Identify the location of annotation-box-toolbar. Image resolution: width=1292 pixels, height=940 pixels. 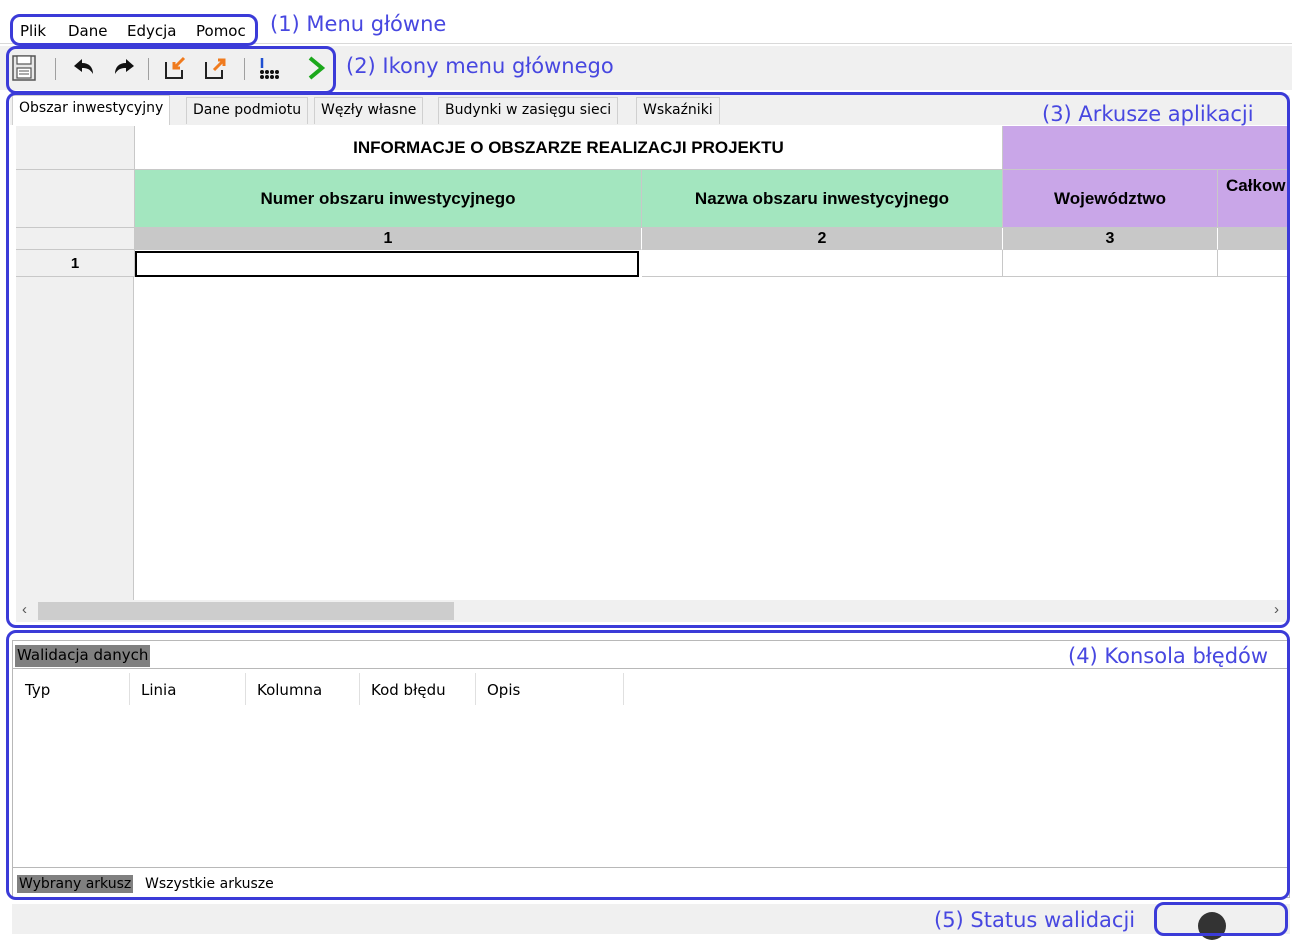
(171, 70).